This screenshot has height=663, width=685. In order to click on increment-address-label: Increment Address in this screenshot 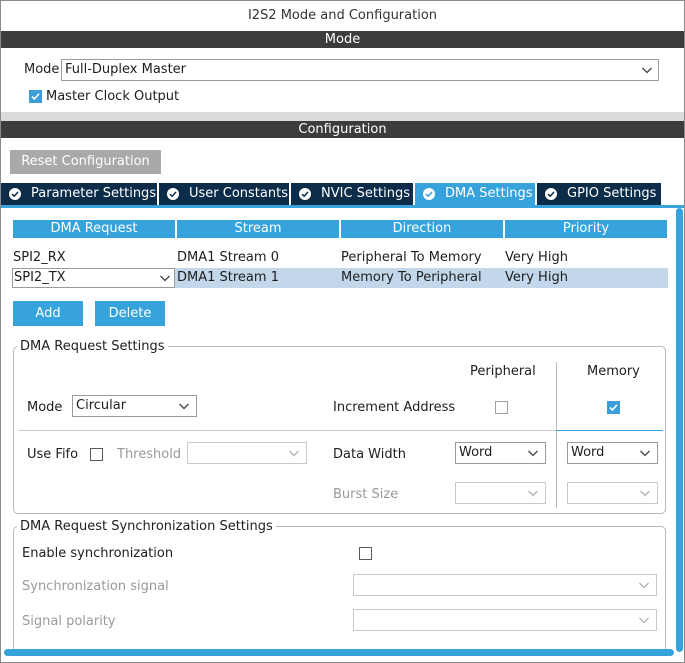, I will do `click(394, 407)`.